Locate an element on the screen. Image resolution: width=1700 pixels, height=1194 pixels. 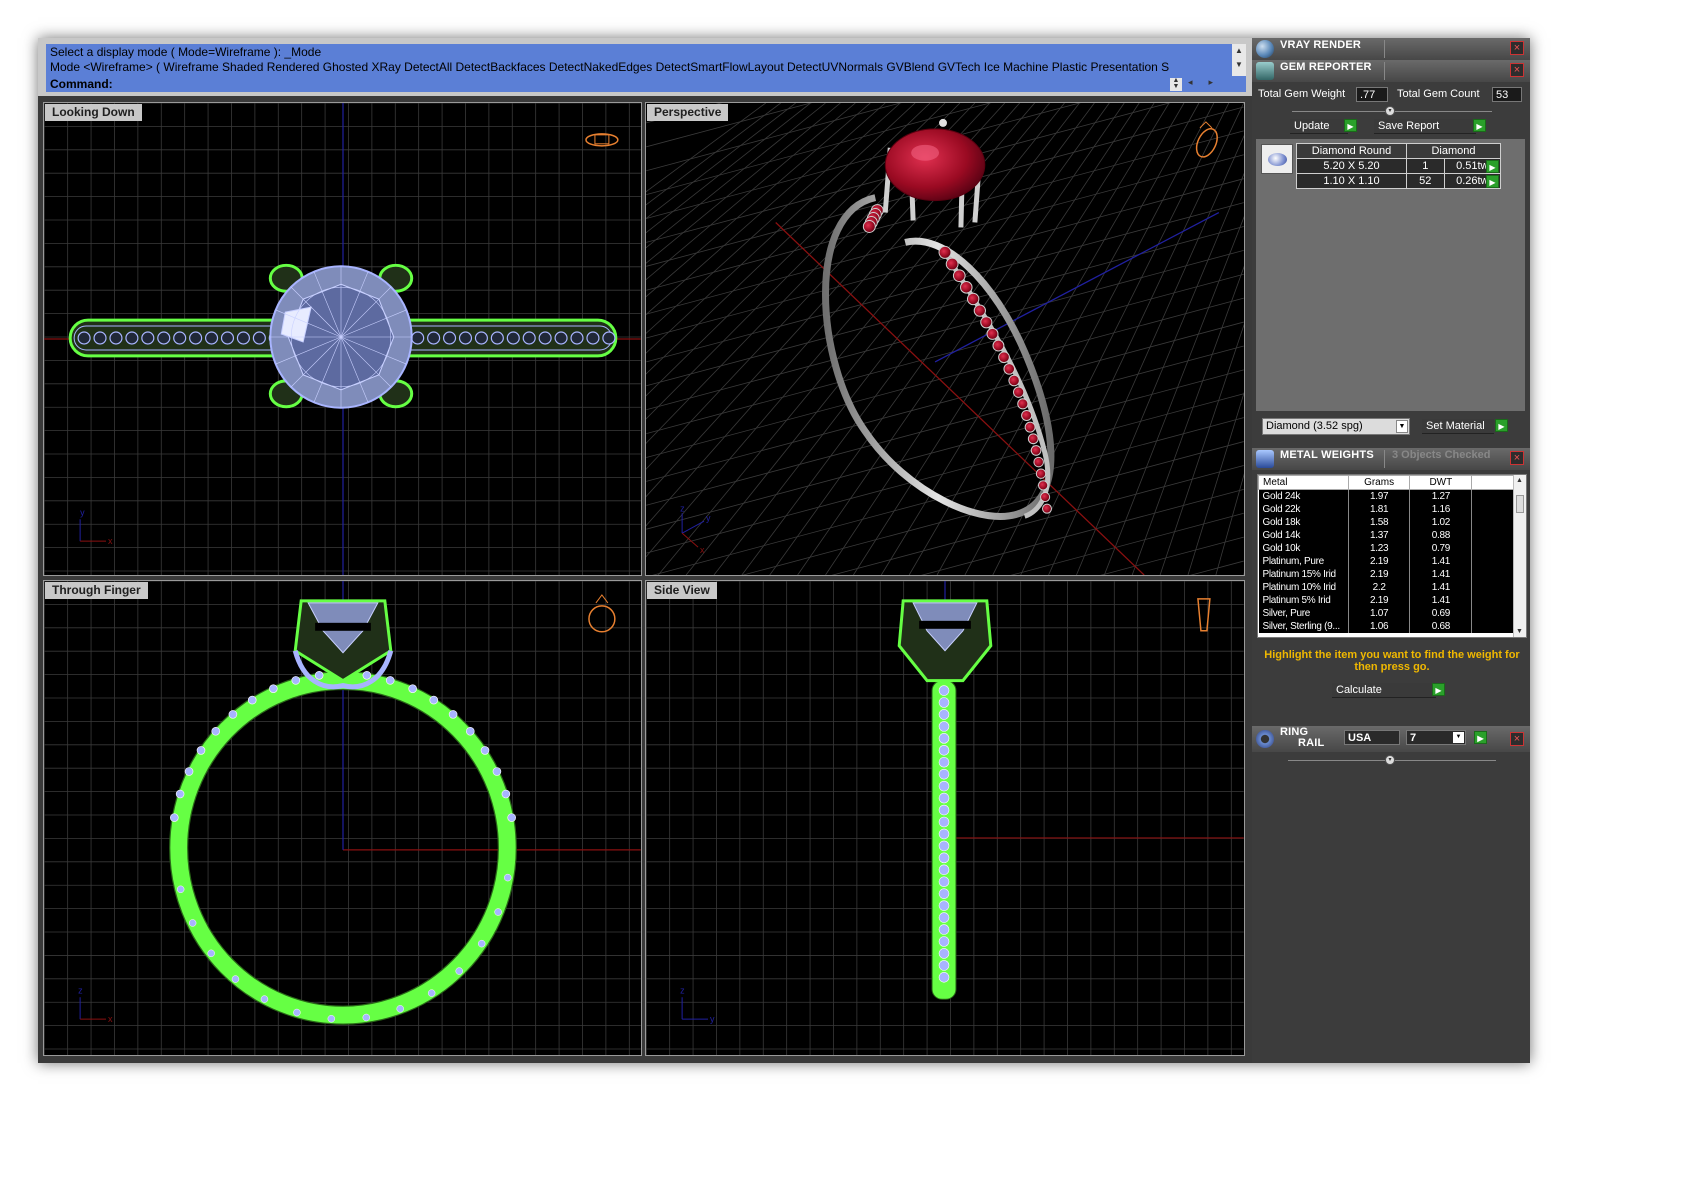
metal-column-header: Metal is located at coordinates (1303, 482).